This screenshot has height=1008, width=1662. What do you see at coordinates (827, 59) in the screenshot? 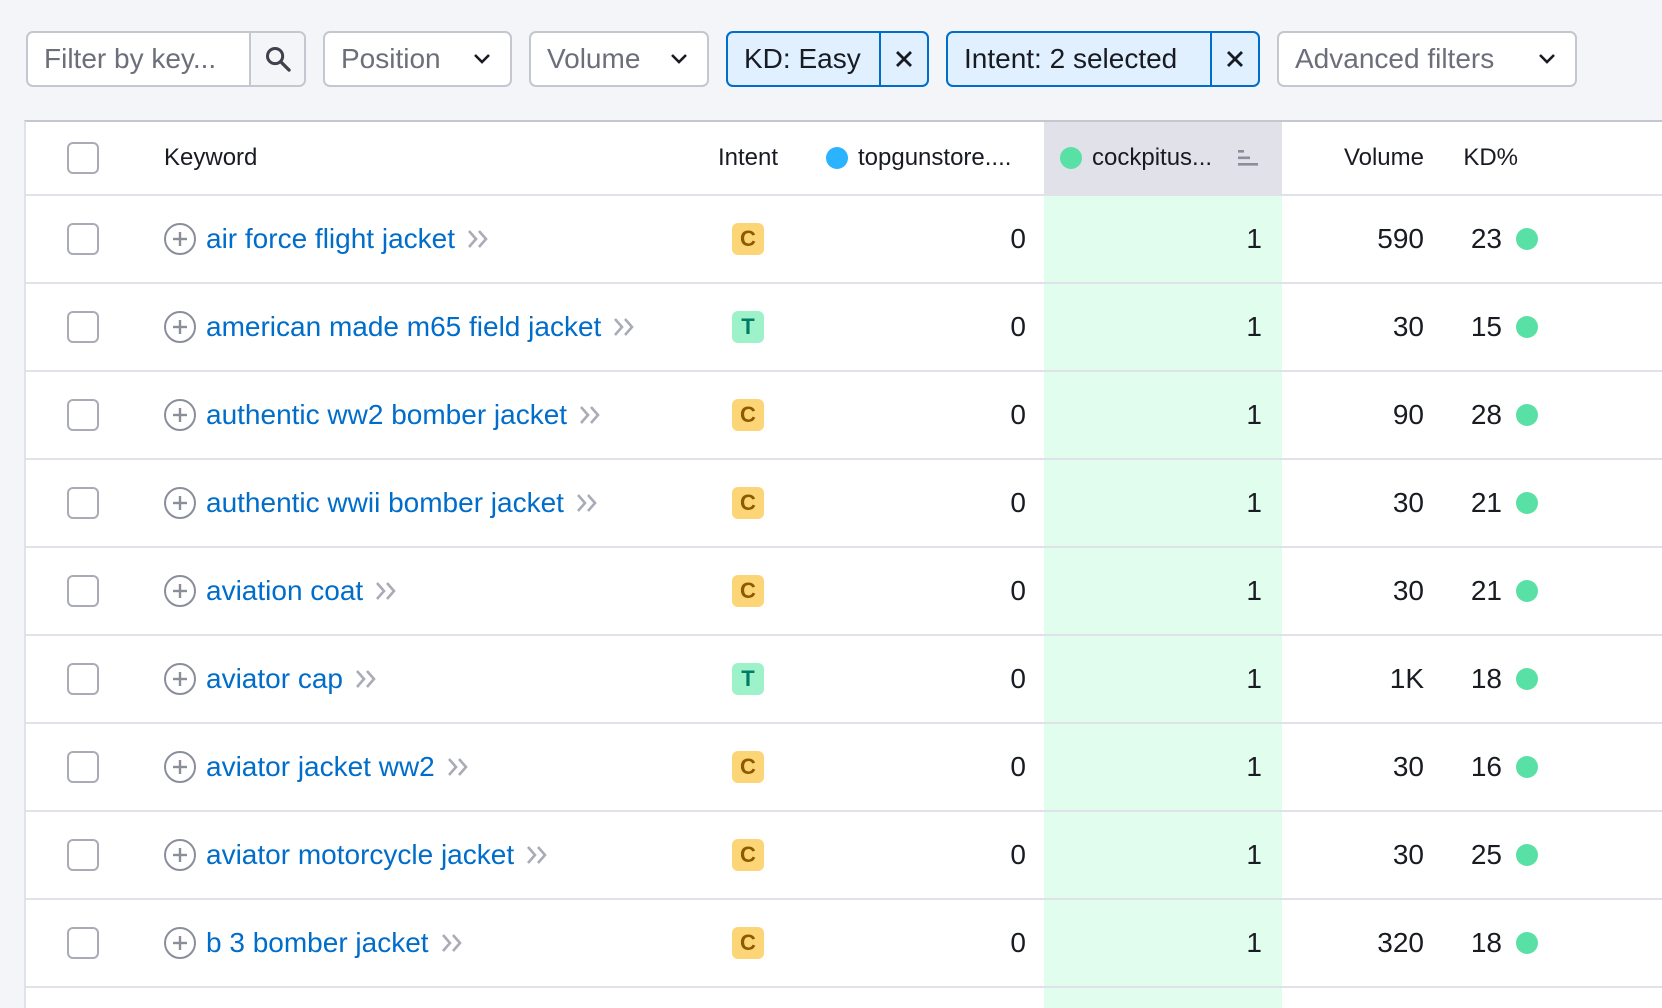
I see `kd-filter-chip: KD: Easy` at bounding box center [827, 59].